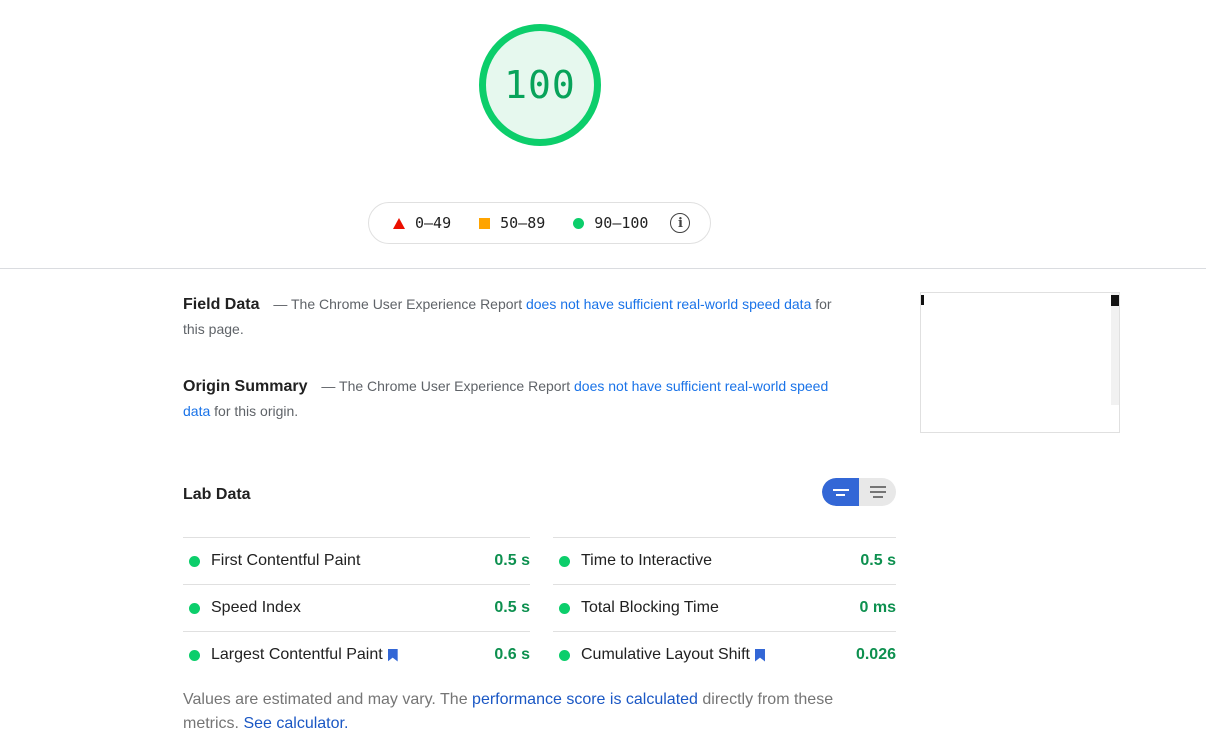 This screenshot has width=1206, height=744. Describe the element at coordinates (217, 494) in the screenshot. I see `lab-data-title: Lab Data` at that location.